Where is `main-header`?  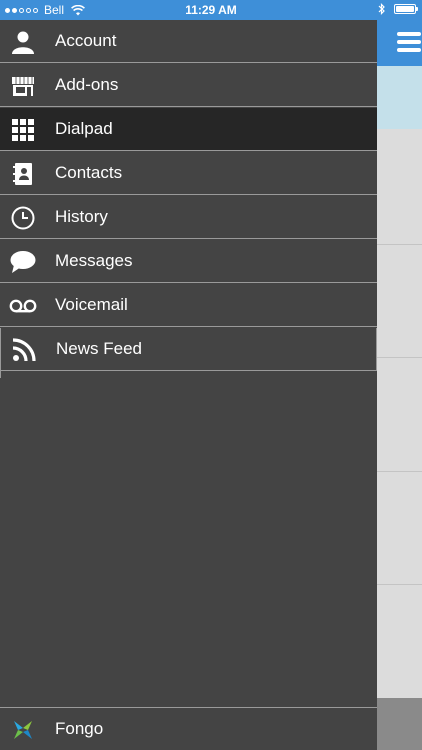 main-header is located at coordinates (399, 43).